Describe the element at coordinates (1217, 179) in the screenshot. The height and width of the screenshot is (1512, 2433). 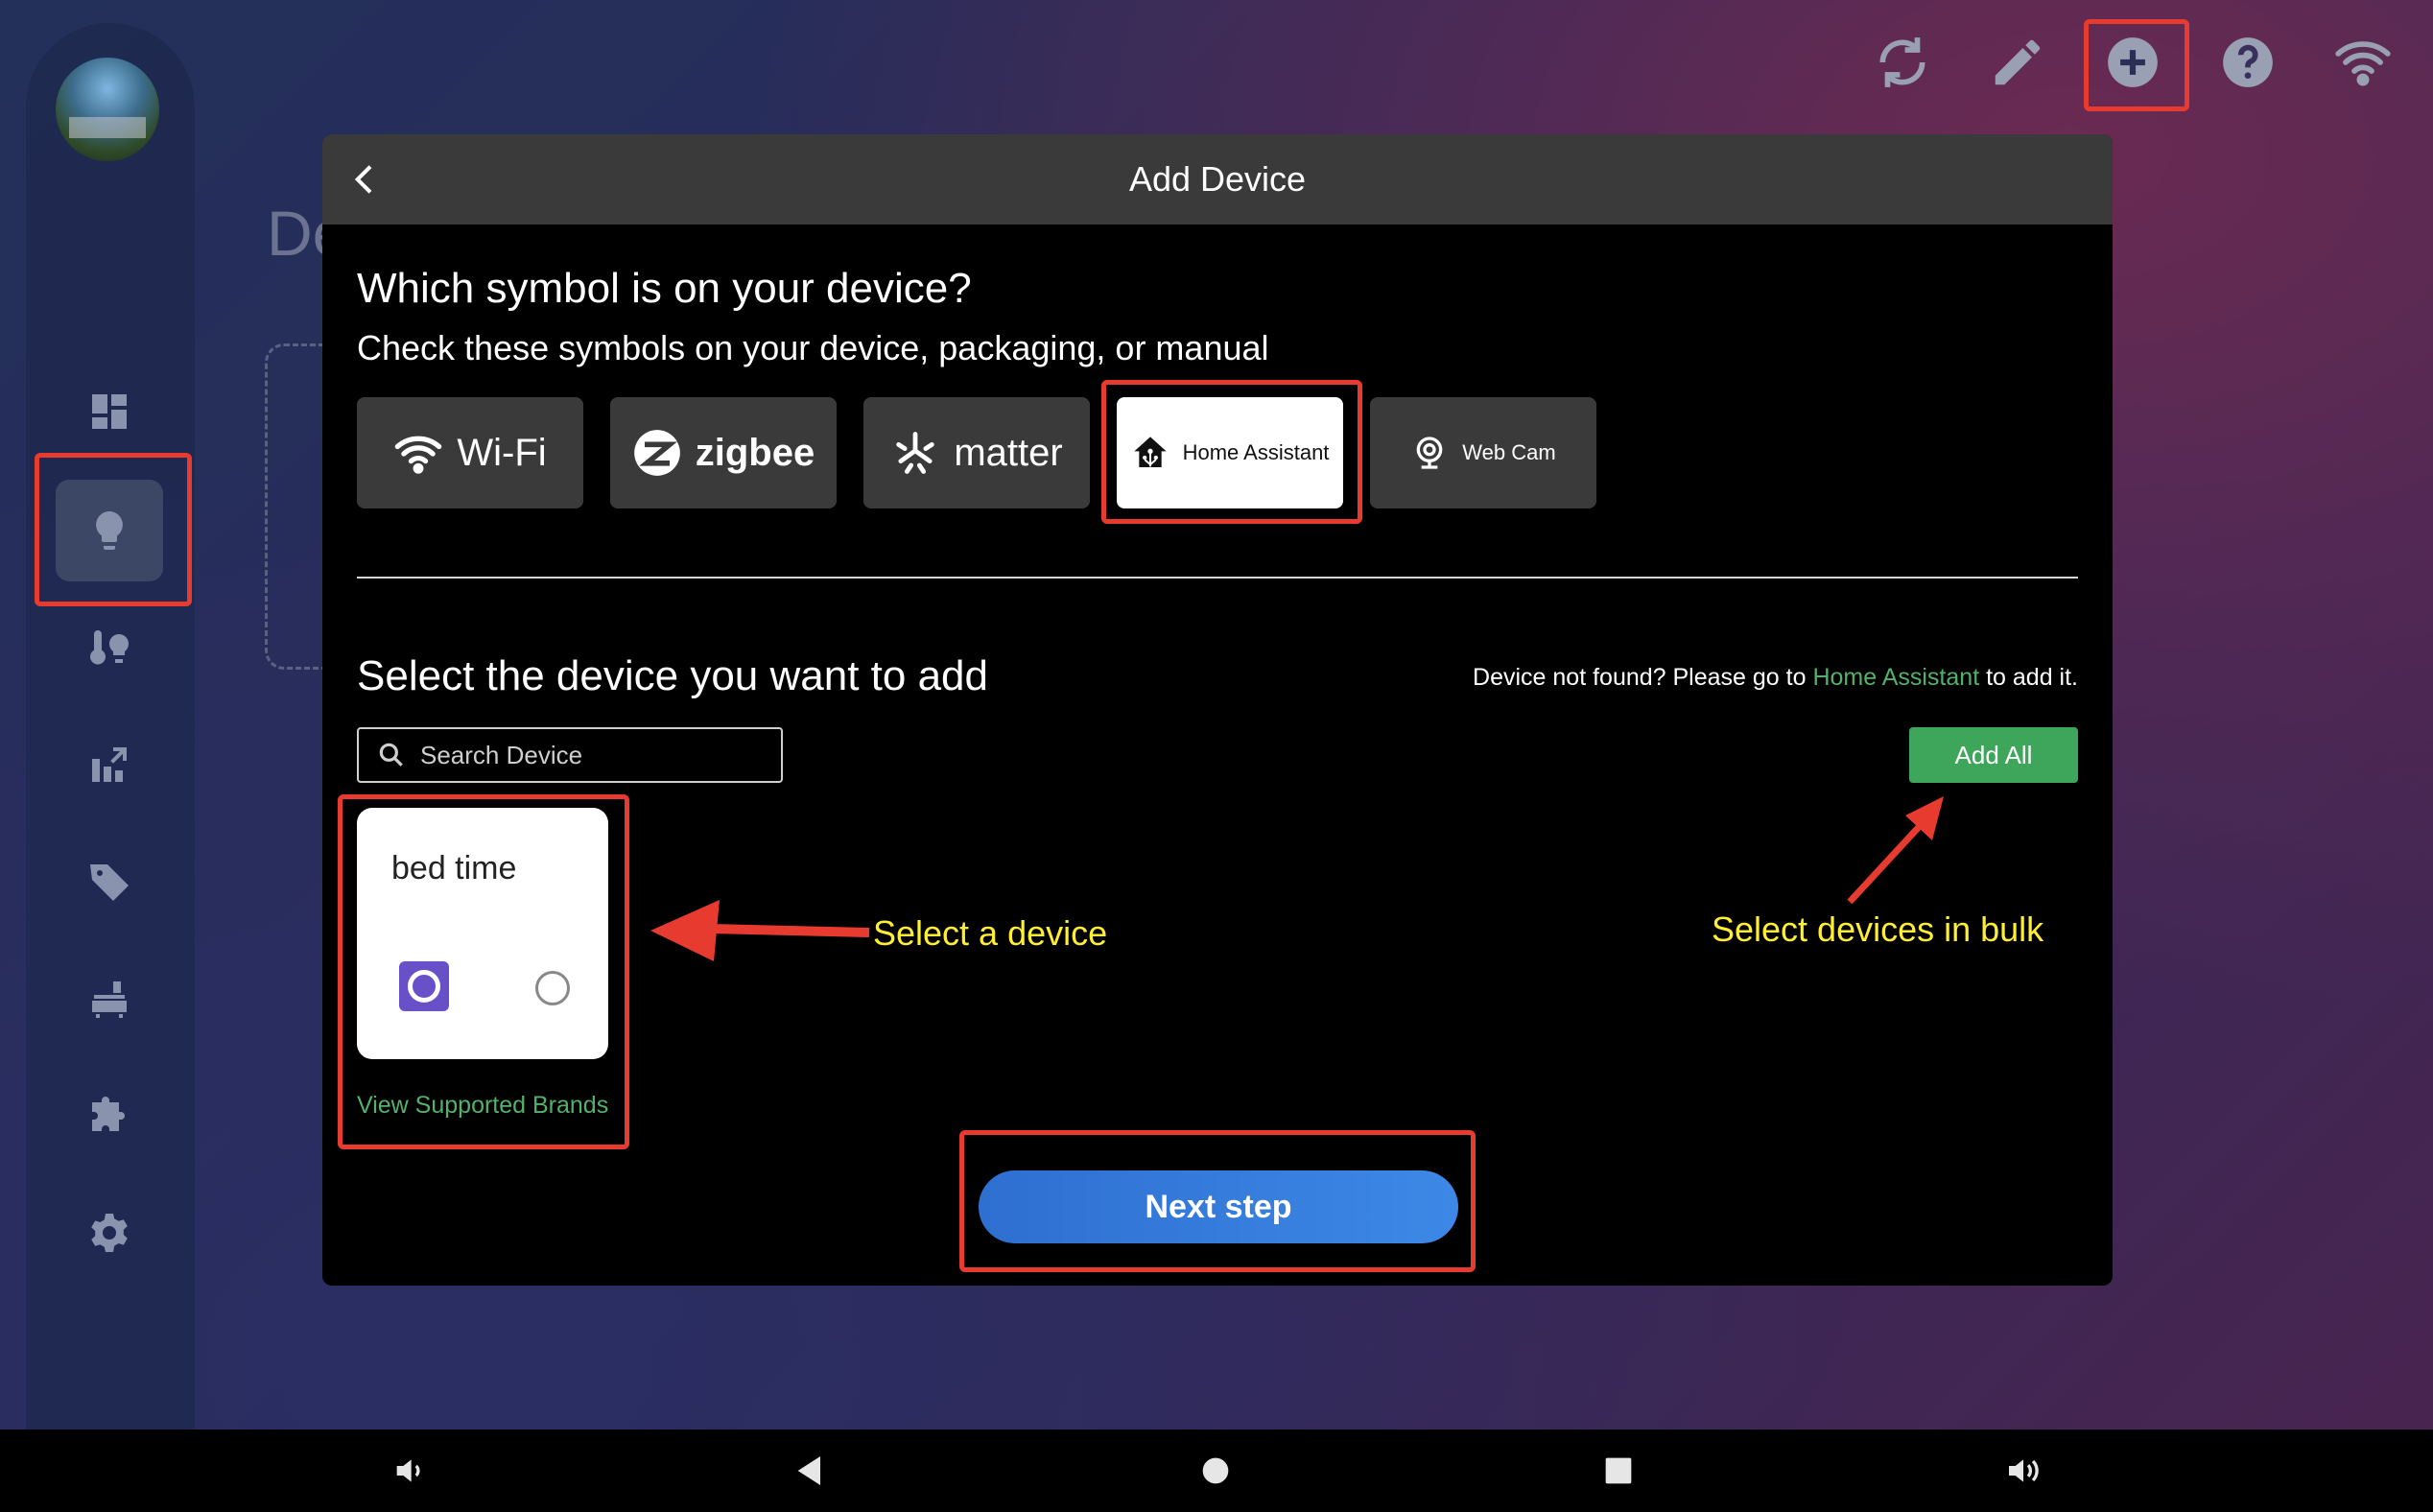
I see `modal-title: Add Device` at that location.